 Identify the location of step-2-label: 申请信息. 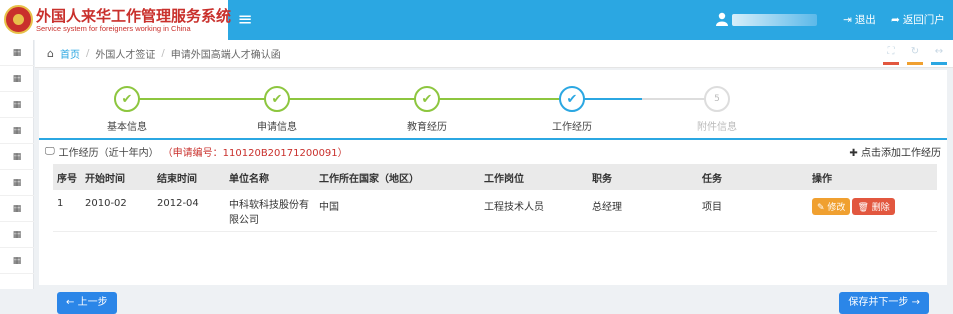
(277, 127).